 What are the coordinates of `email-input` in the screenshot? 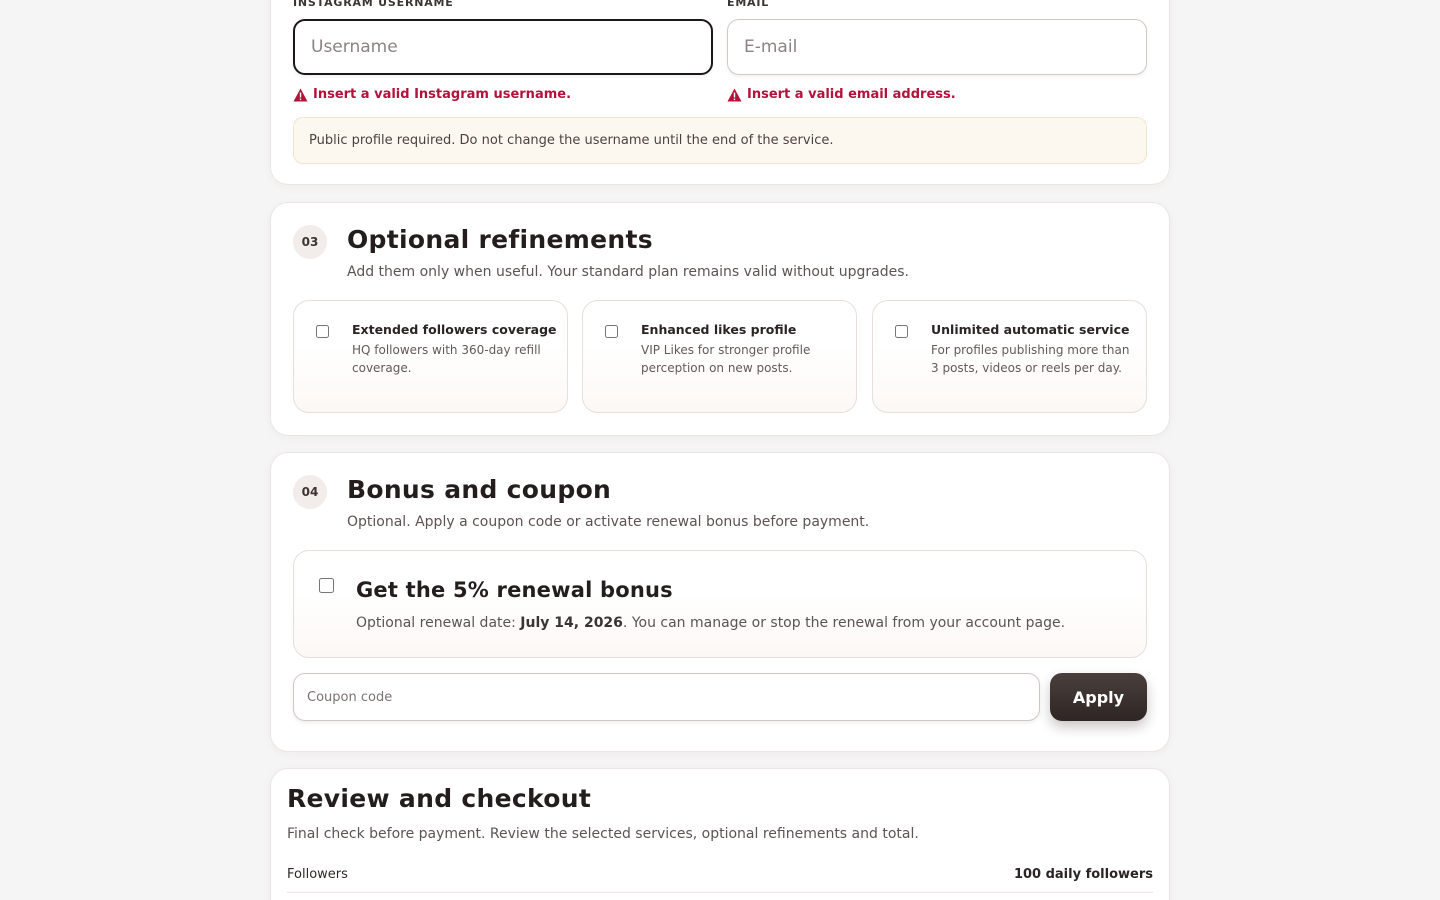 It's located at (937, 47).